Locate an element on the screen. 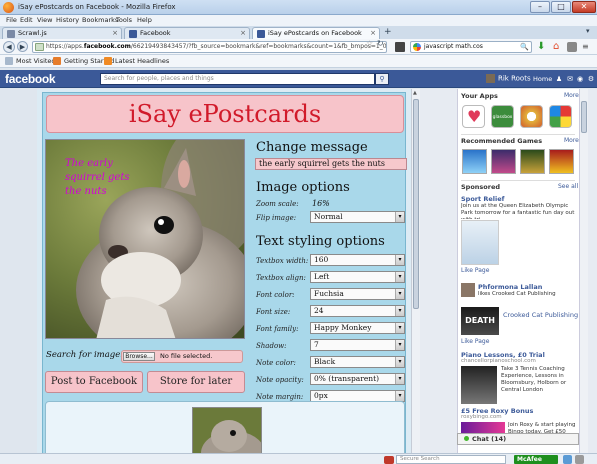  textbox-align-select: Left ▾ is located at coordinates (357, 277).